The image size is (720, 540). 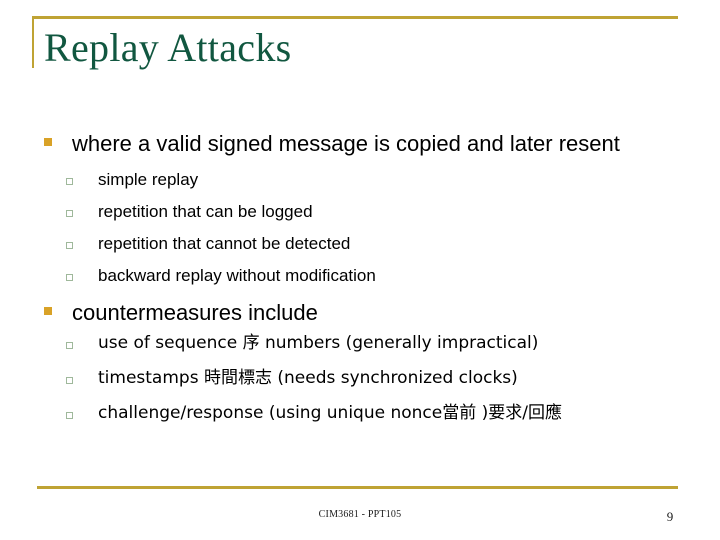 I want to click on bullet-level2: repetition that cannot be detected, so click(x=364, y=243).